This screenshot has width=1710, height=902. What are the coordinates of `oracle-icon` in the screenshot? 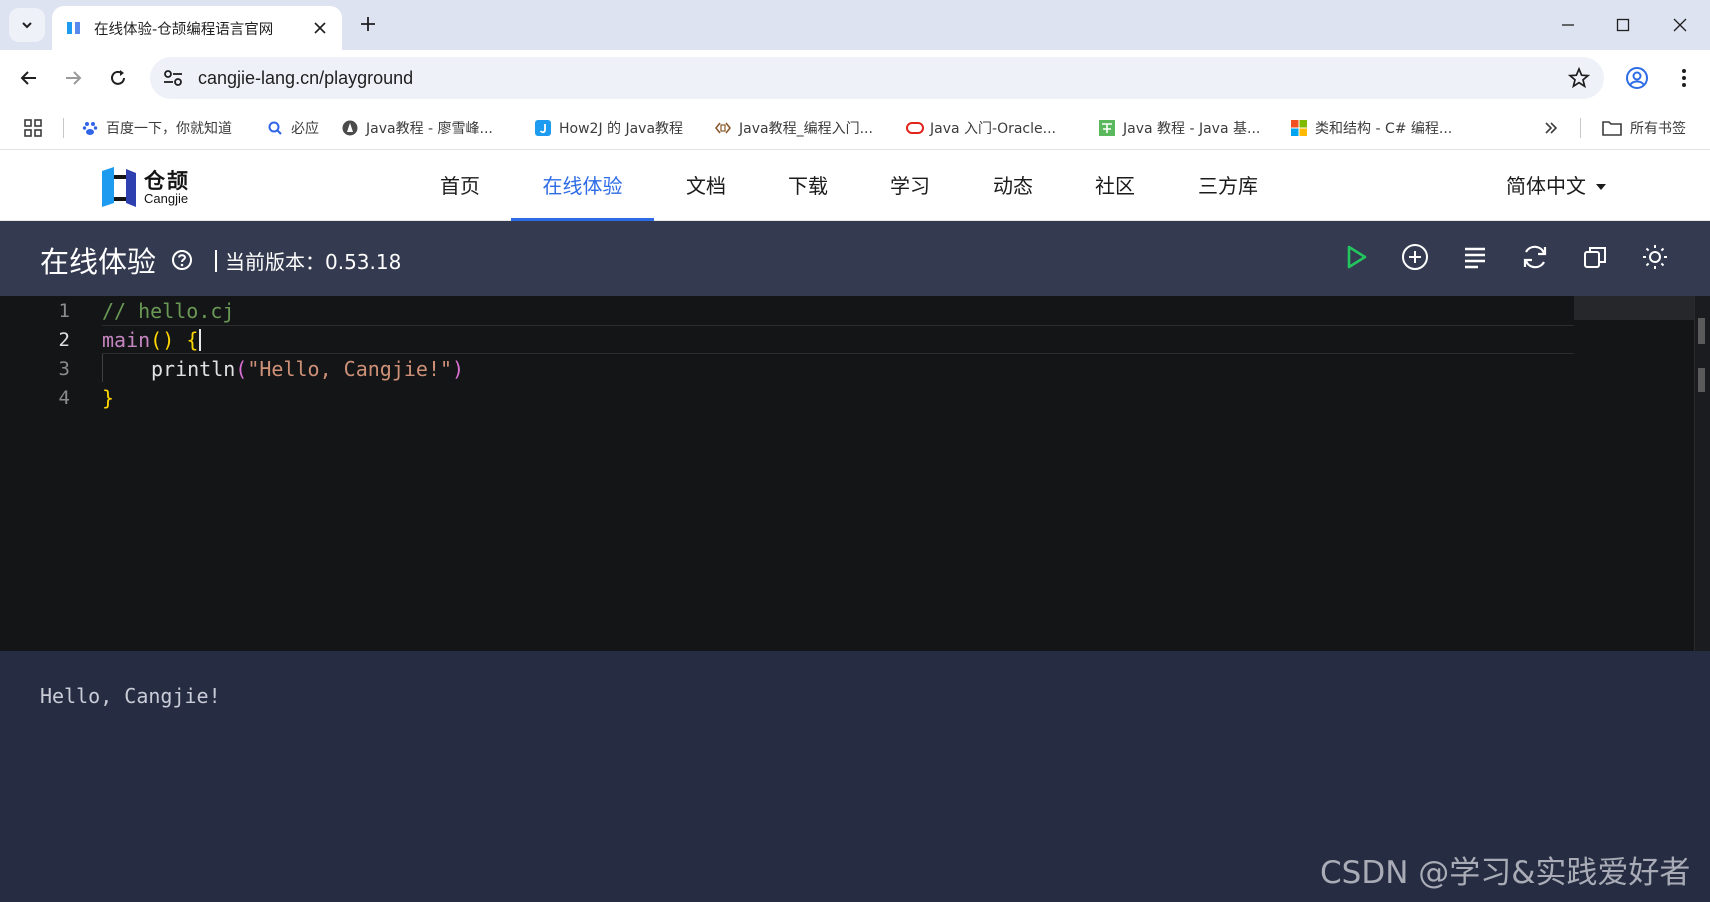 It's located at (915, 128).